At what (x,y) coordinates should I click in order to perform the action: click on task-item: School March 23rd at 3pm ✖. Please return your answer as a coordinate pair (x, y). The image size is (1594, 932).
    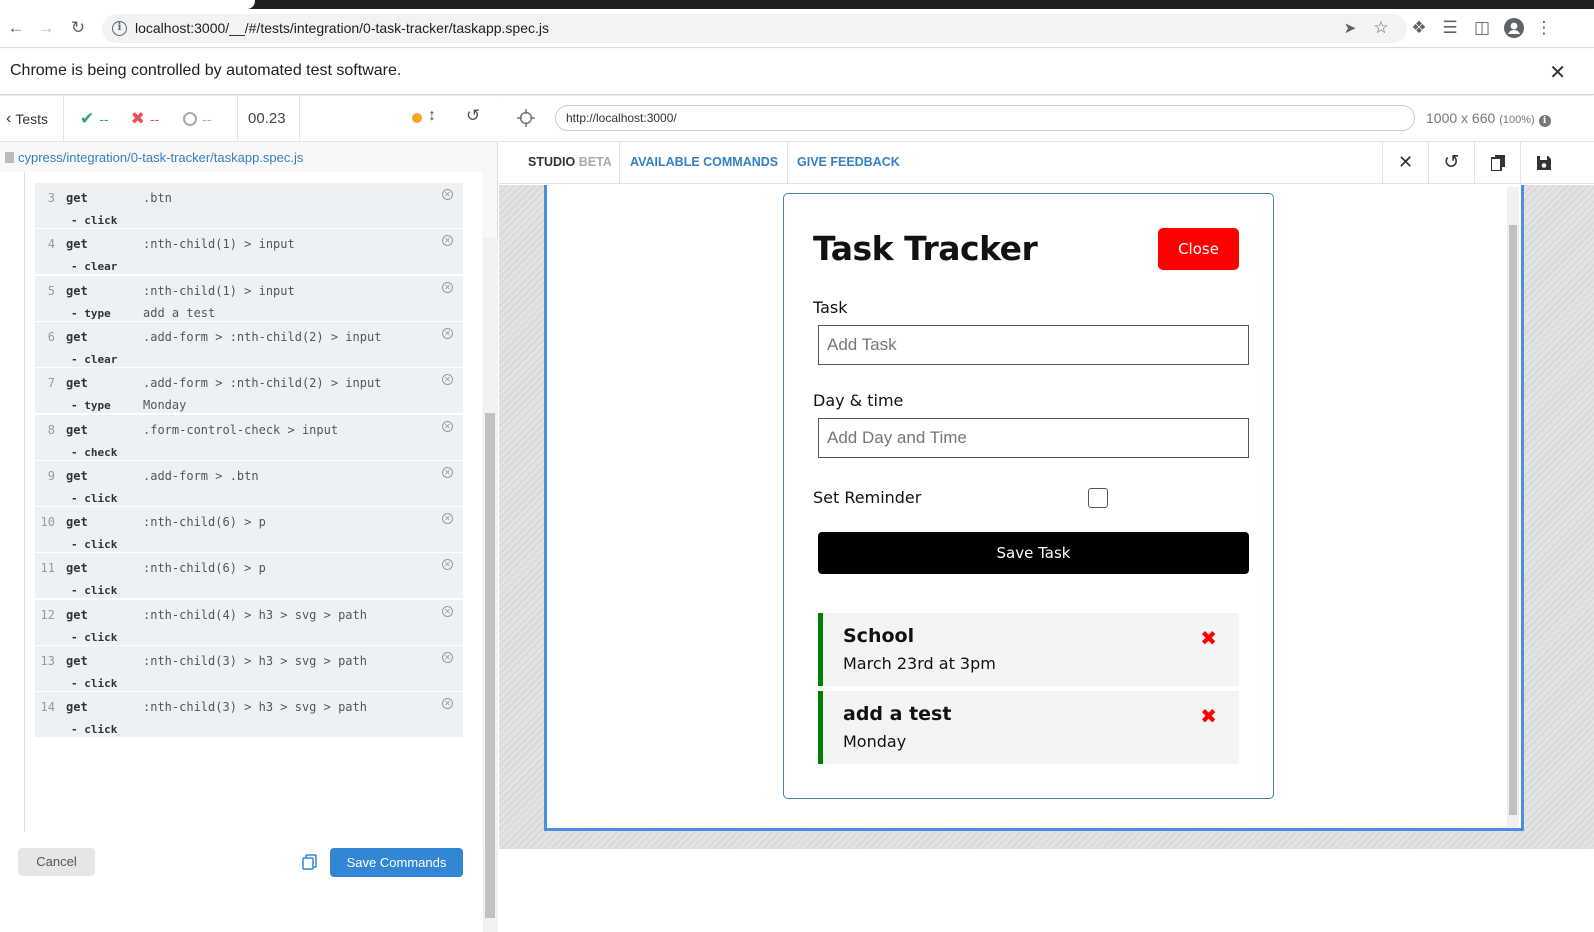
    Looking at the image, I should click on (1028, 649).